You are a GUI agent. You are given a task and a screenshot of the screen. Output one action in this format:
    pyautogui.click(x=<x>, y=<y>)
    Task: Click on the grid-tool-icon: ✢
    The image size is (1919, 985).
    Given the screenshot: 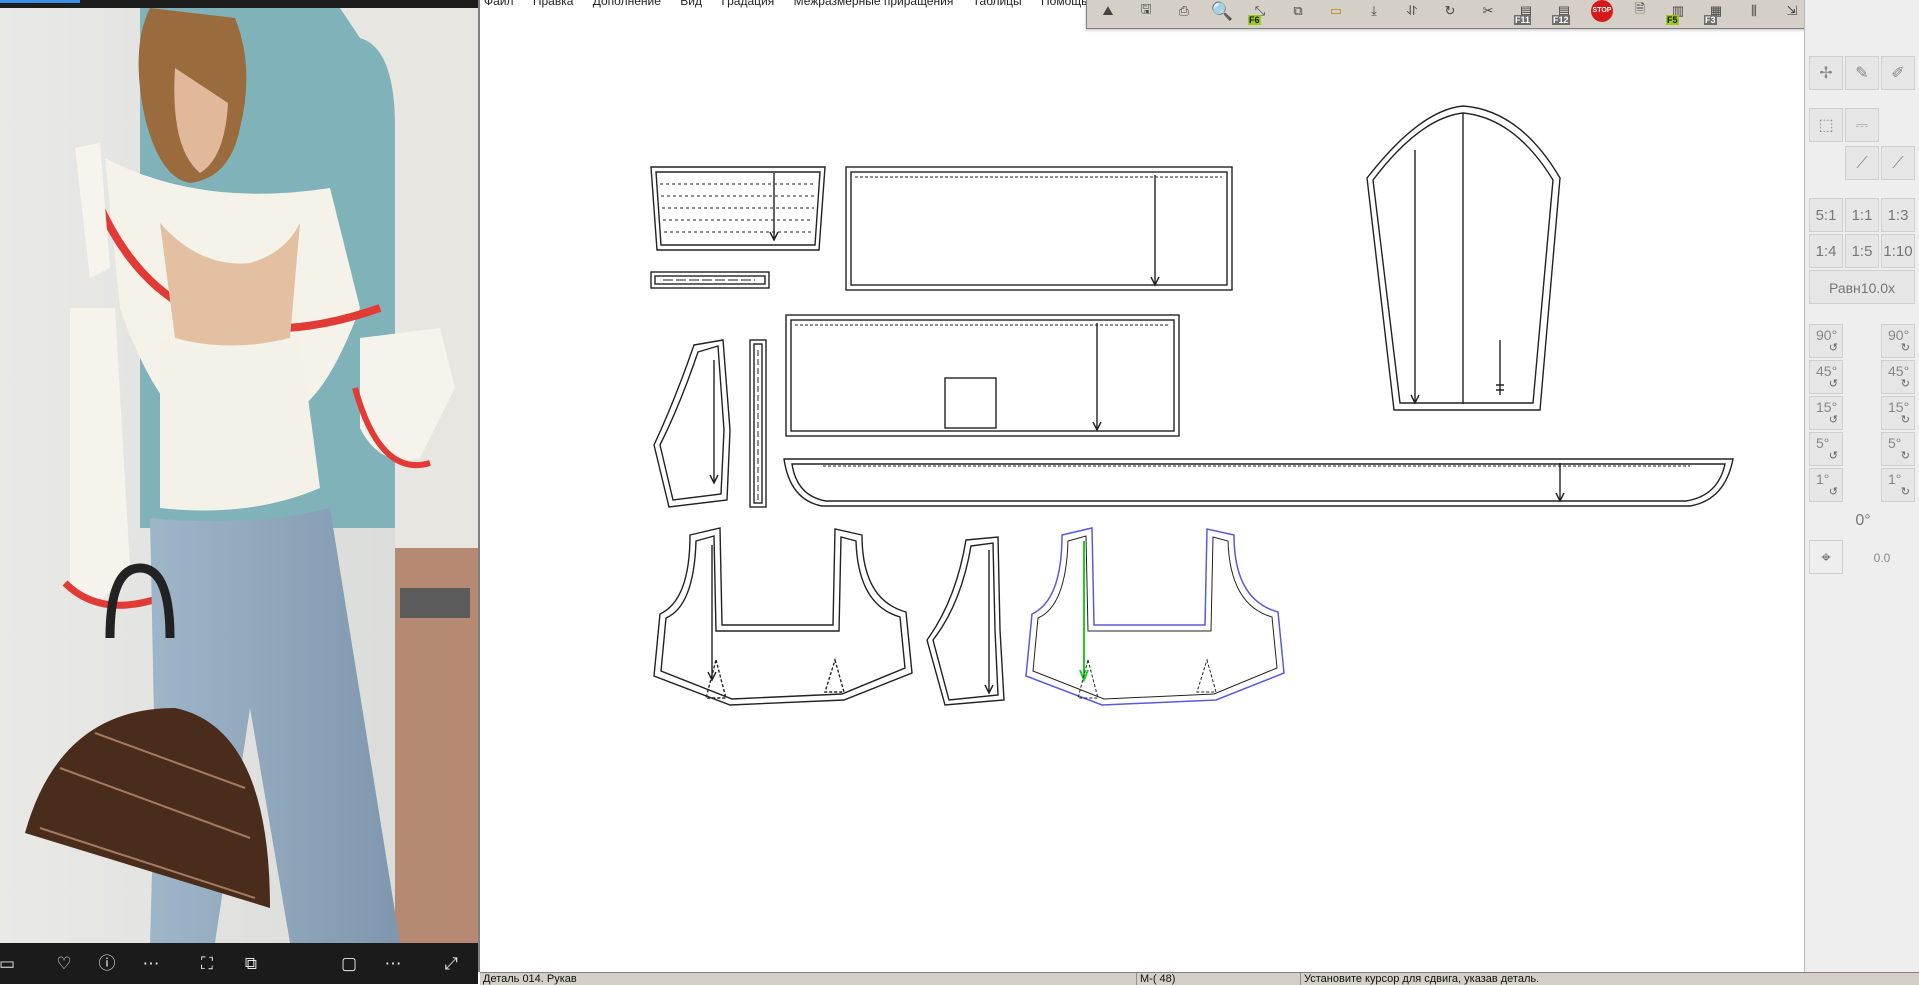 What is the action you would take?
    pyautogui.click(x=1826, y=73)
    